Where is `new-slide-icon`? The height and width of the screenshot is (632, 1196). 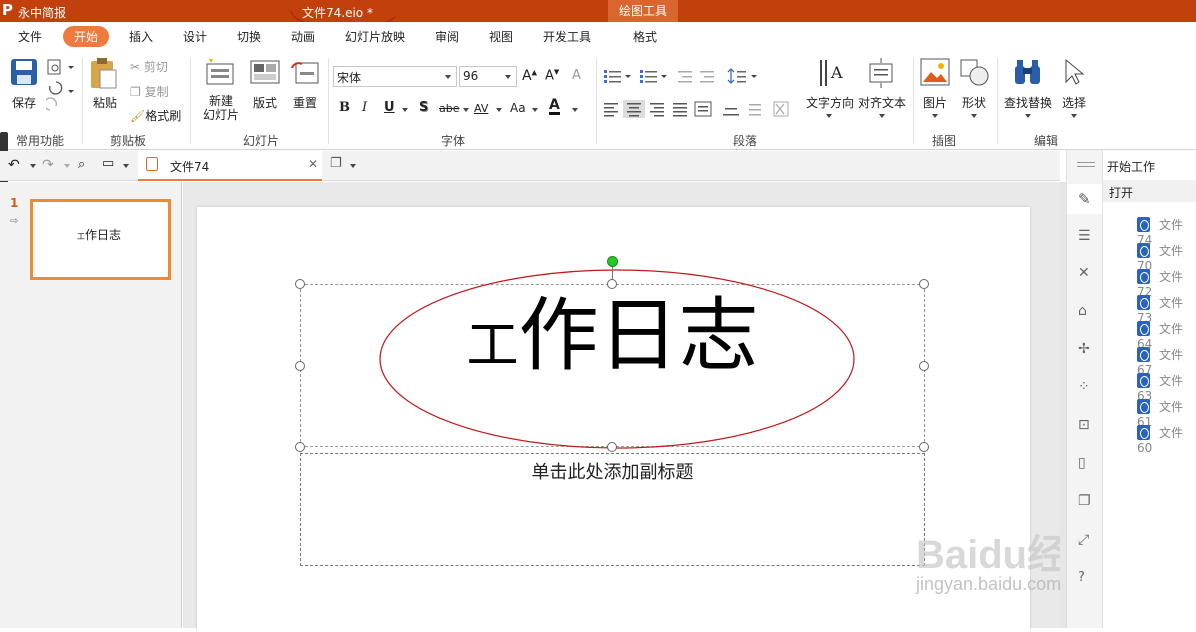
new-slide-icon is located at coordinates (220, 73).